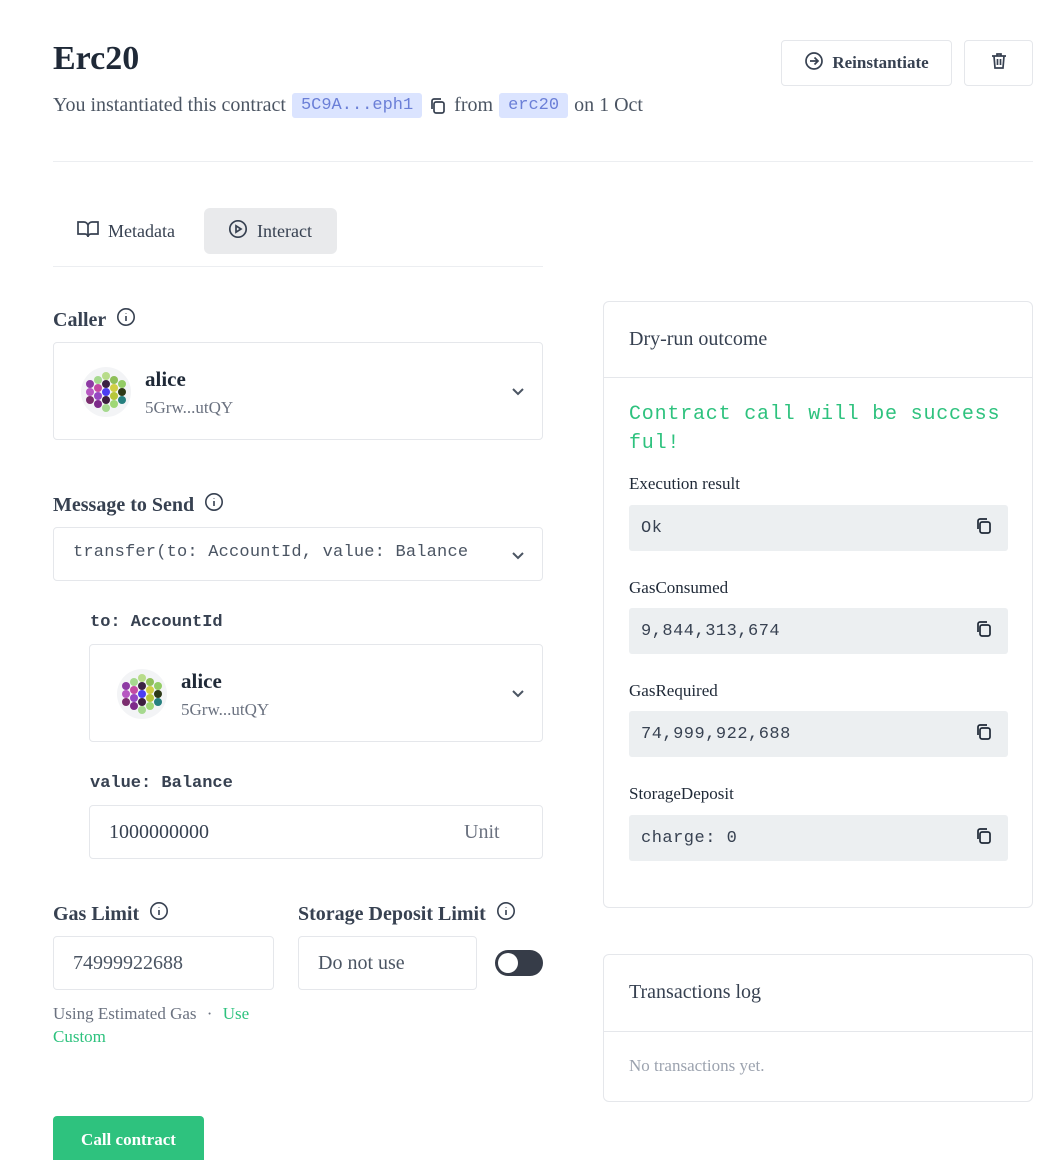  I want to click on result-value: 74,999,922,688, so click(716, 734).